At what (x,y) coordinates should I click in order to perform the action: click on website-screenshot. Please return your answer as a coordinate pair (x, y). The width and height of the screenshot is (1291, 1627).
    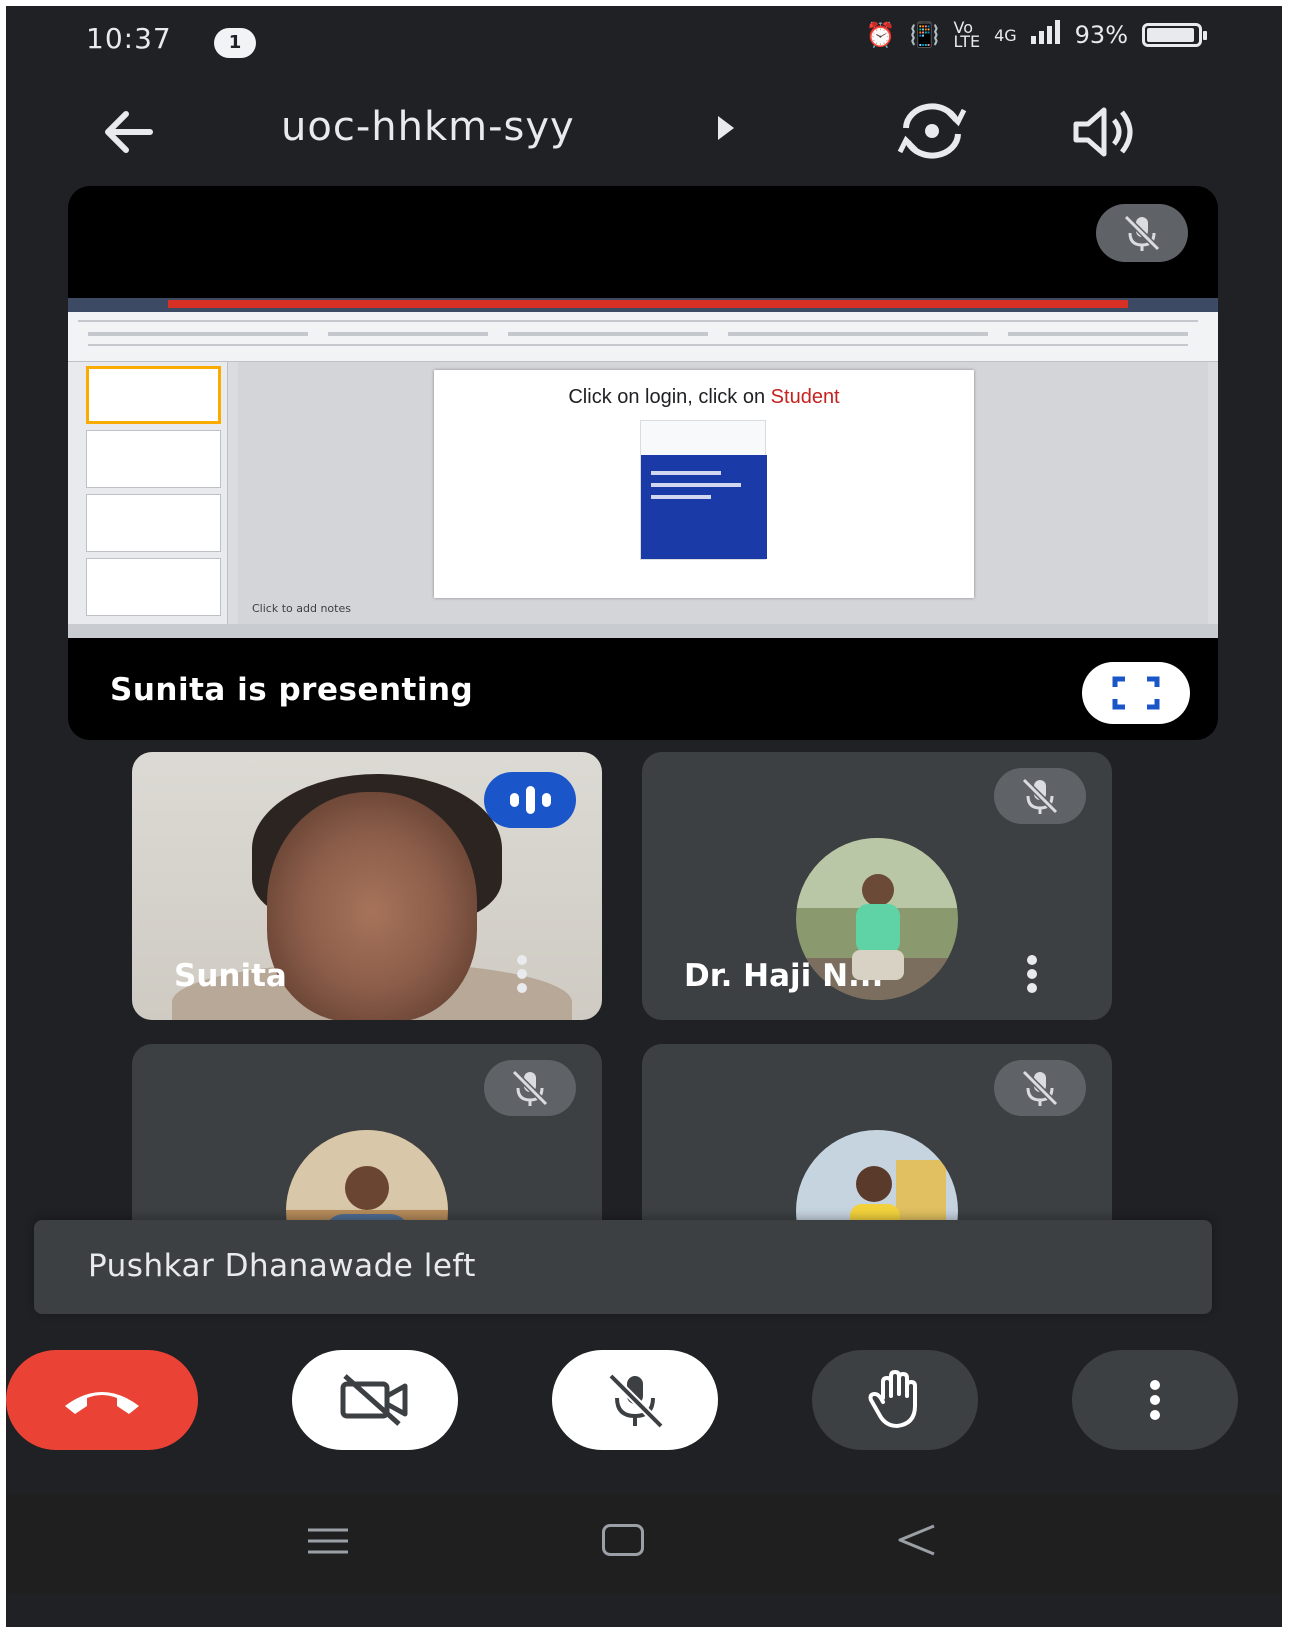
    Looking at the image, I should click on (704, 507).